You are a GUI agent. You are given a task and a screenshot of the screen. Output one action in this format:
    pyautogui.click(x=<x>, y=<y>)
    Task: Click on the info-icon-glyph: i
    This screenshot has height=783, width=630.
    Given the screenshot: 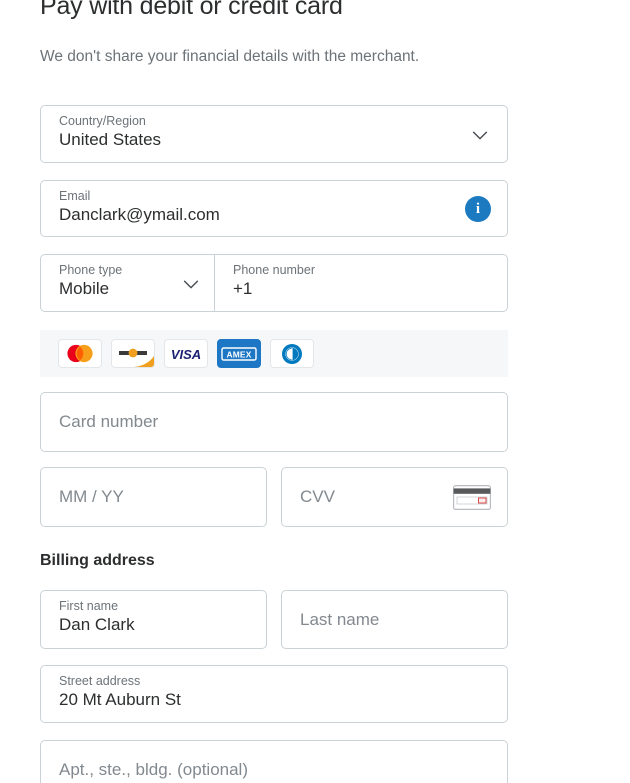 What is the action you would take?
    pyautogui.click(x=478, y=208)
    